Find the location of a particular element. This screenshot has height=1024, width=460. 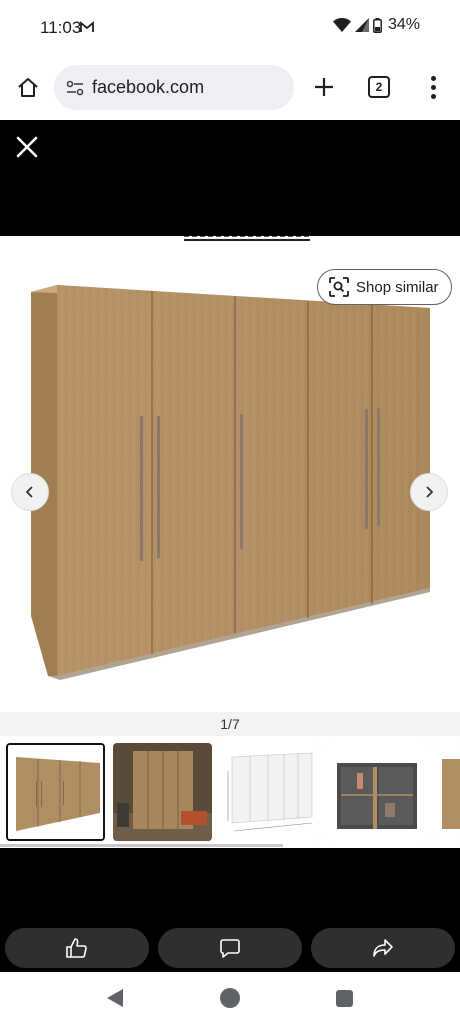

image-counter: 1/7 is located at coordinates (230, 724).